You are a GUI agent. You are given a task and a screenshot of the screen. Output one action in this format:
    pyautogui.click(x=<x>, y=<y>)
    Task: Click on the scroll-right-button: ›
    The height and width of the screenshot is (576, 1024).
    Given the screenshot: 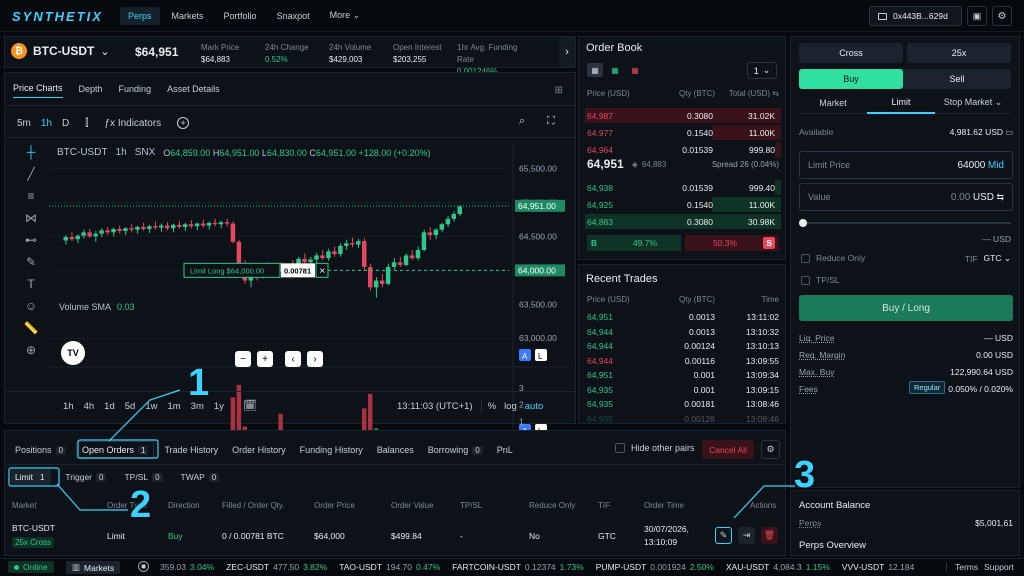 What is the action you would take?
    pyautogui.click(x=315, y=359)
    